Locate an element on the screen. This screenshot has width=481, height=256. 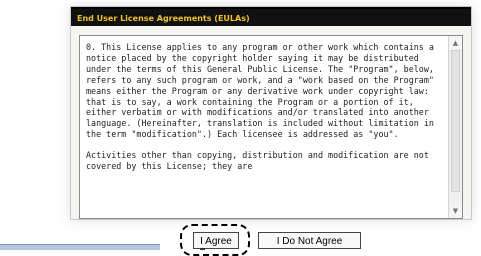
disagree-button: I Do Not Agree is located at coordinates (309, 240).